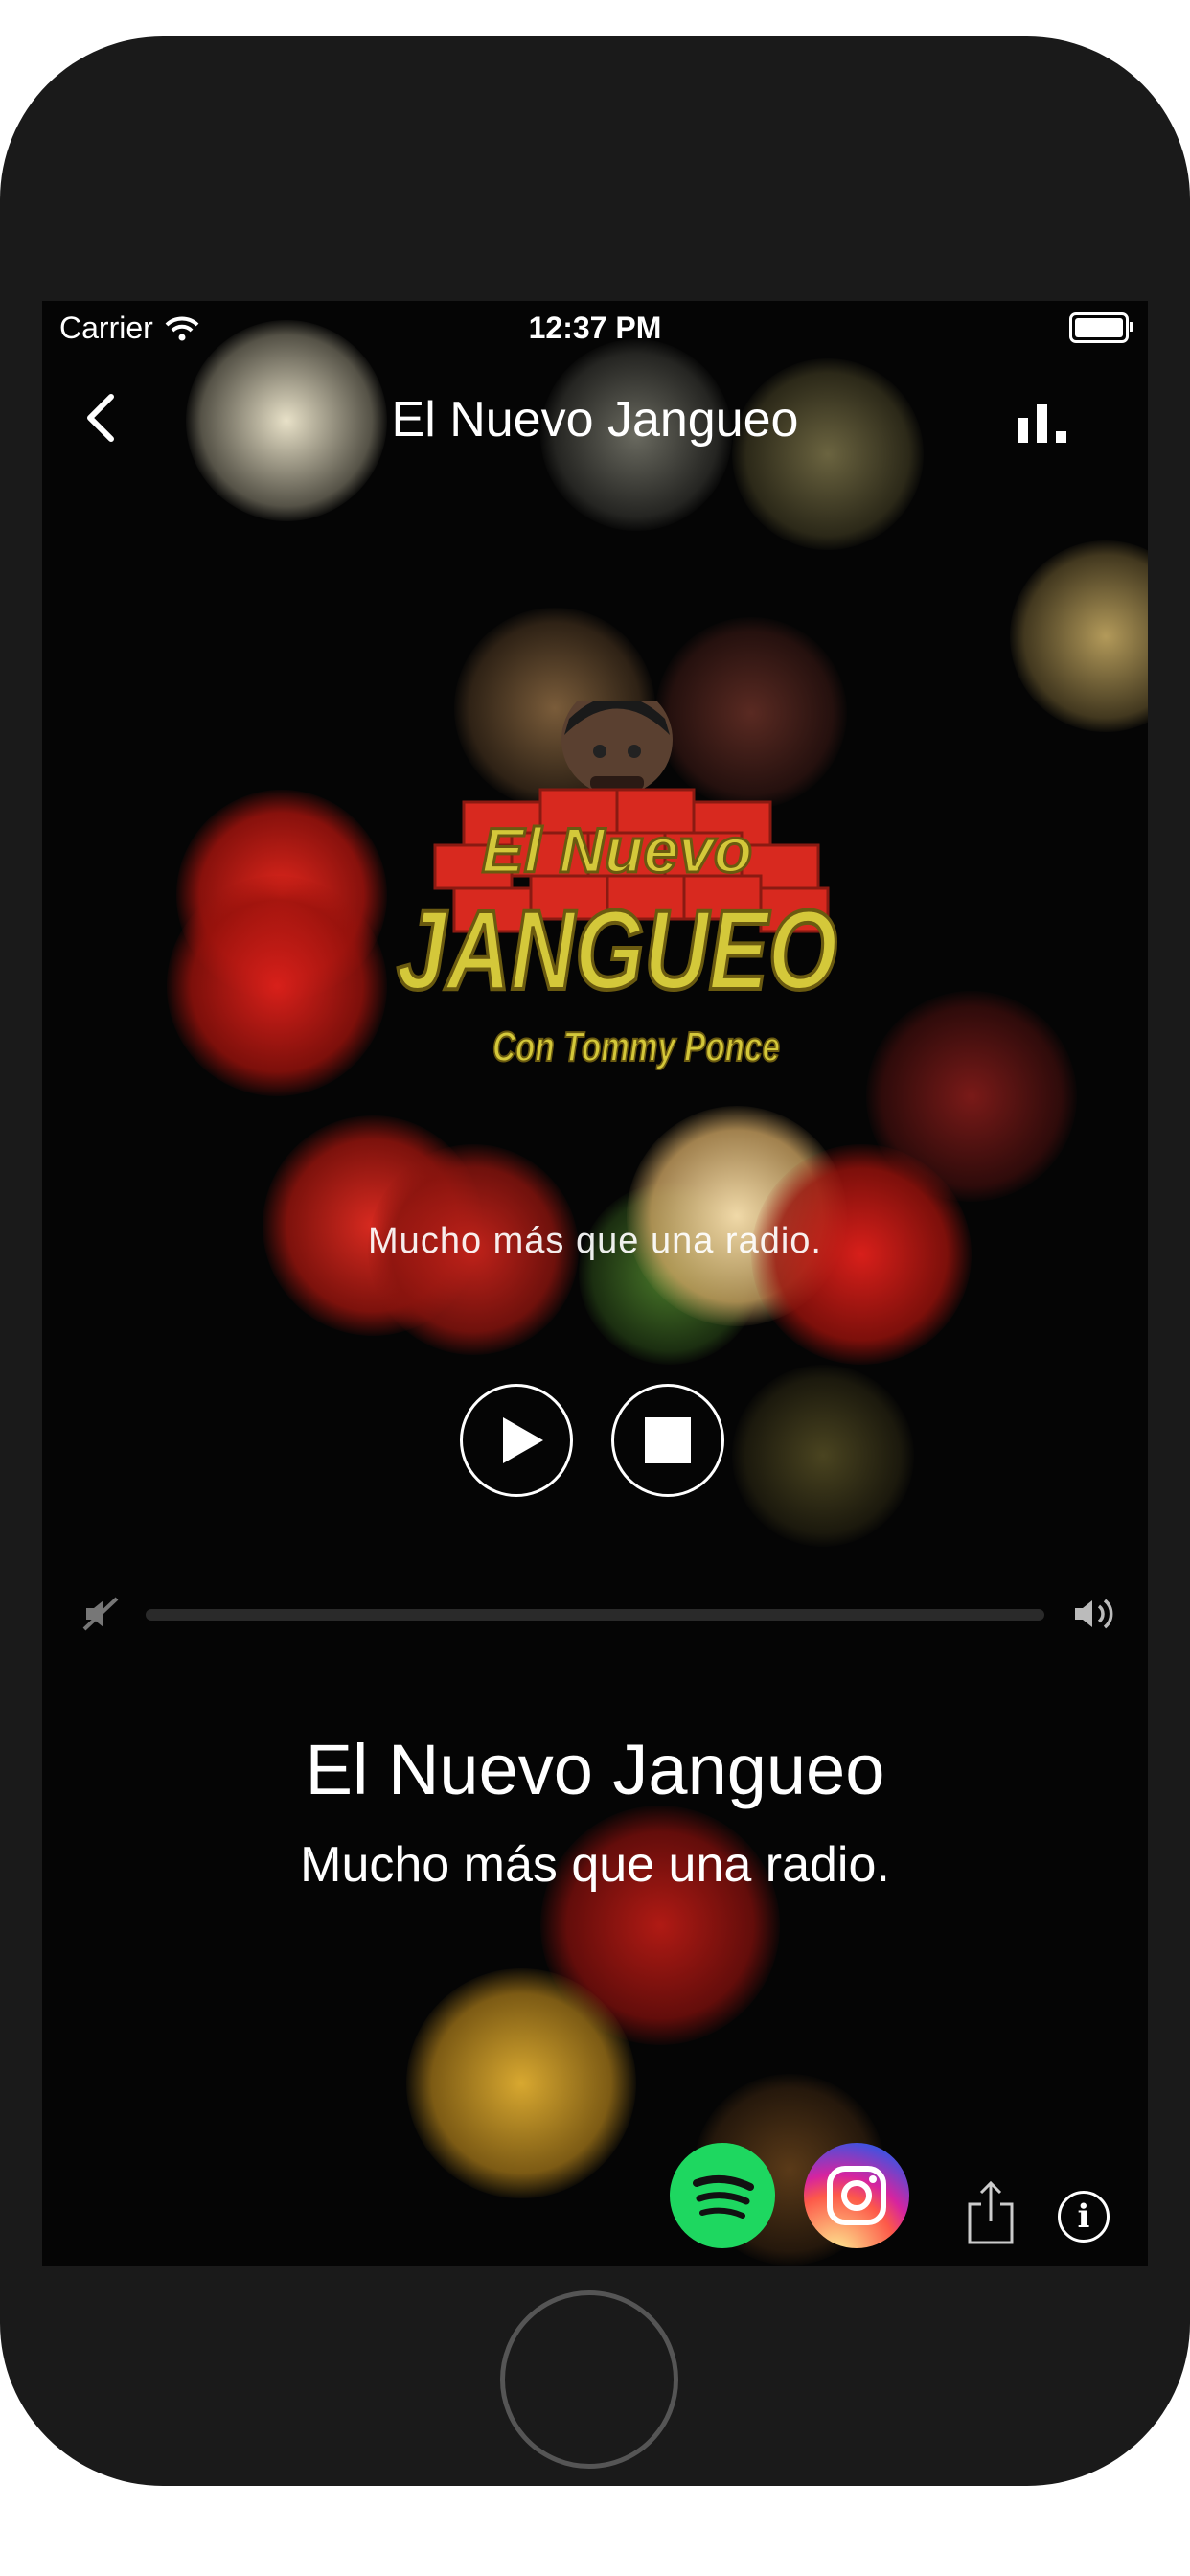 The image size is (1190, 2576). What do you see at coordinates (1042, 423) in the screenshot?
I see `equalizer-icon` at bounding box center [1042, 423].